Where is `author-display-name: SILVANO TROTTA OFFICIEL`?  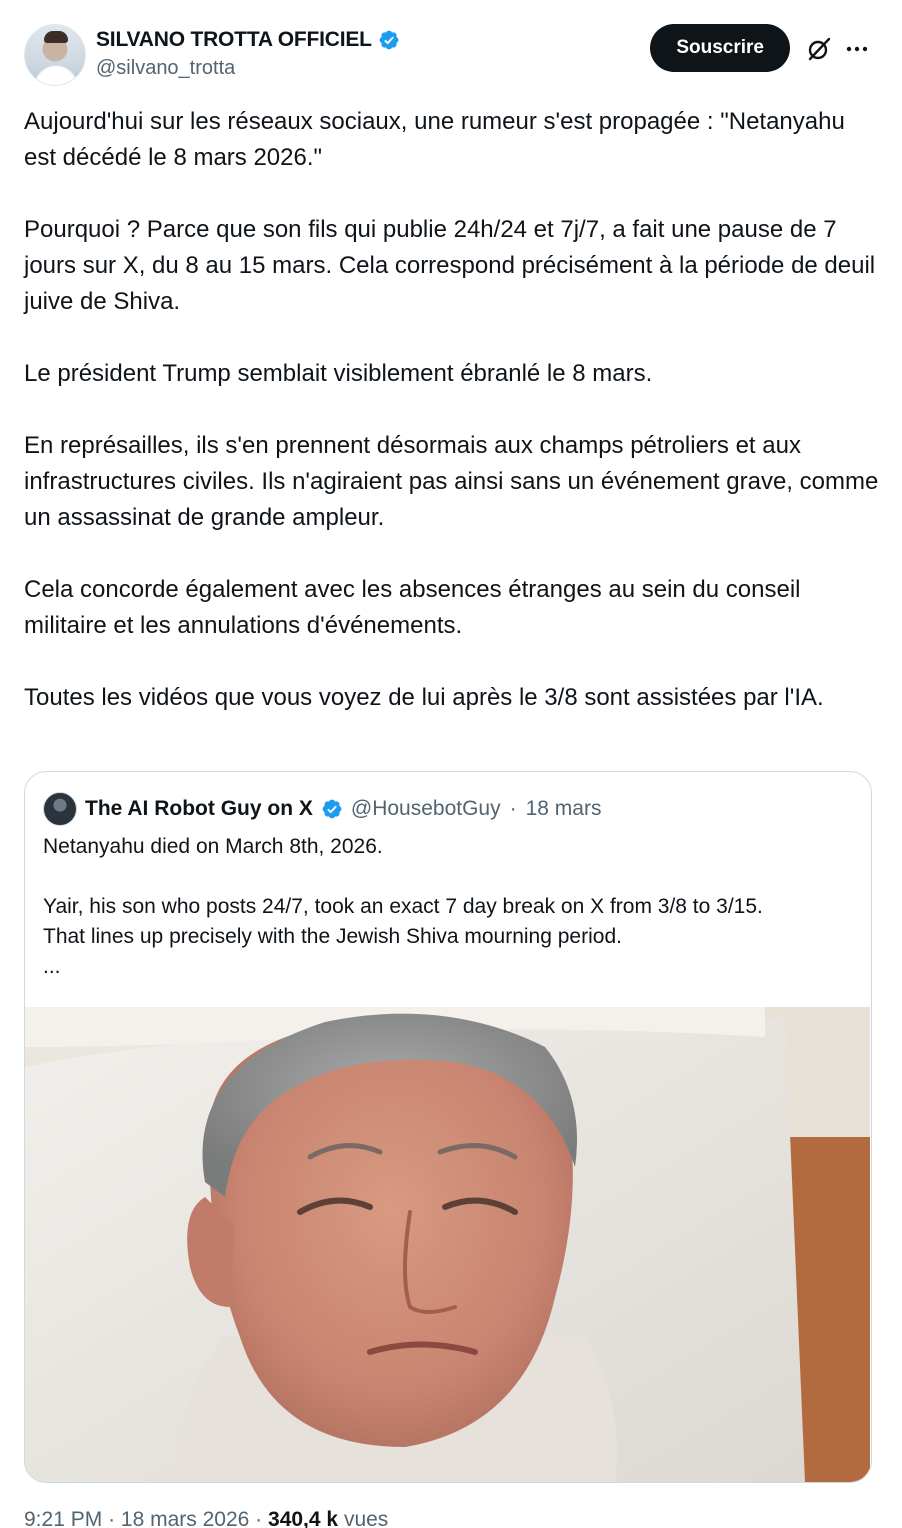 author-display-name: SILVANO TROTTA OFFICIEL is located at coordinates (248, 40).